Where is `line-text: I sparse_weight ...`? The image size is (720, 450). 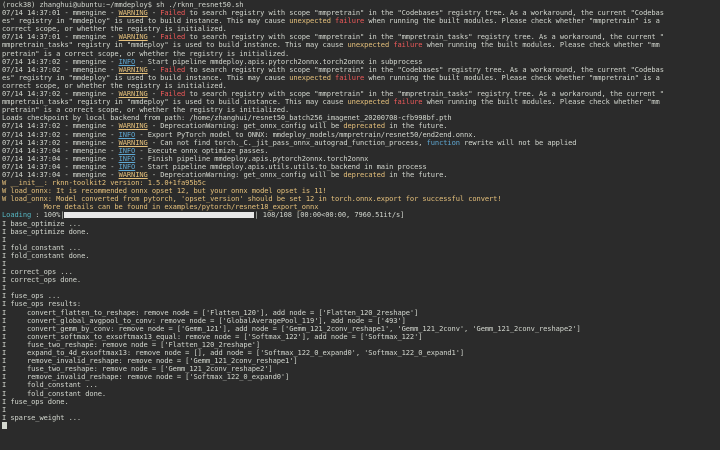 line-text: I sparse_weight ... is located at coordinates (42, 417).